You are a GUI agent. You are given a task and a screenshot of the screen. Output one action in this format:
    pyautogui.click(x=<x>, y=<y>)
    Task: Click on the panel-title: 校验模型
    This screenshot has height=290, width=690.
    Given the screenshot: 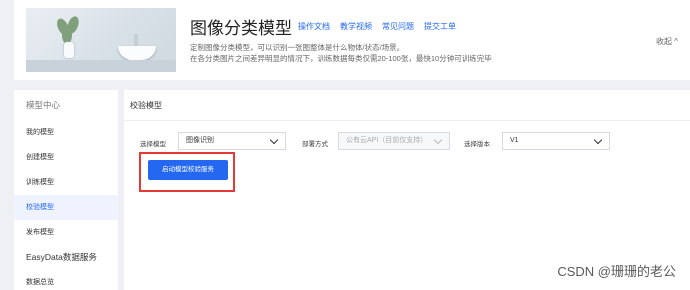 What is the action you would take?
    pyautogui.click(x=146, y=105)
    